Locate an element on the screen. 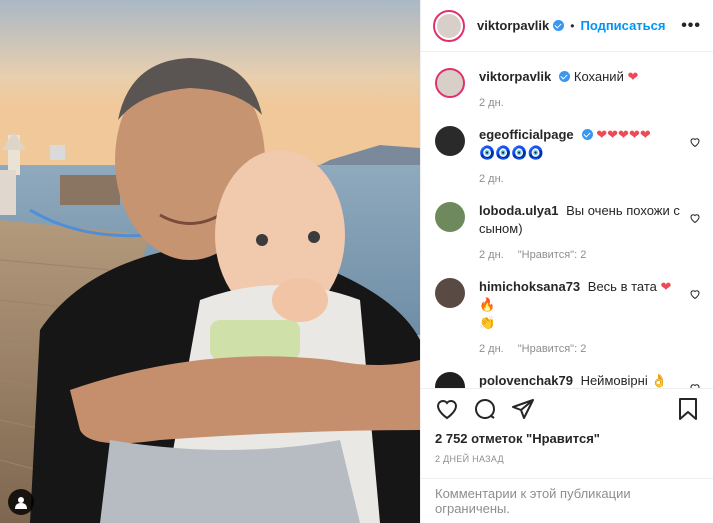 The height and width of the screenshot is (523, 713). comment-emoji: 👌 is located at coordinates (659, 380).